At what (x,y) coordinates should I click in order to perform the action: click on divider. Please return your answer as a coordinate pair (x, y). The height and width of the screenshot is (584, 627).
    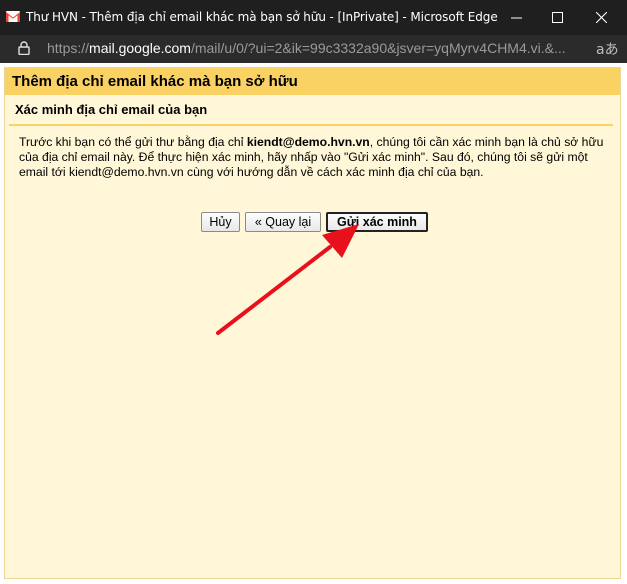
    Looking at the image, I should click on (311, 125).